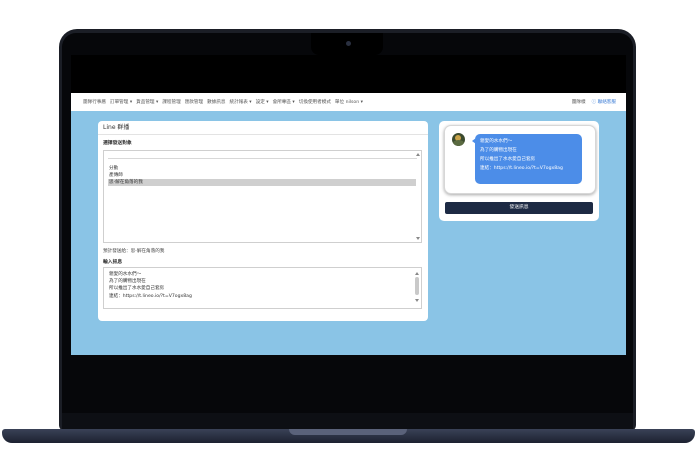 The image size is (697, 449). Describe the element at coordinates (117, 143) in the screenshot. I see `recipients-label: 選擇發送對象` at that location.